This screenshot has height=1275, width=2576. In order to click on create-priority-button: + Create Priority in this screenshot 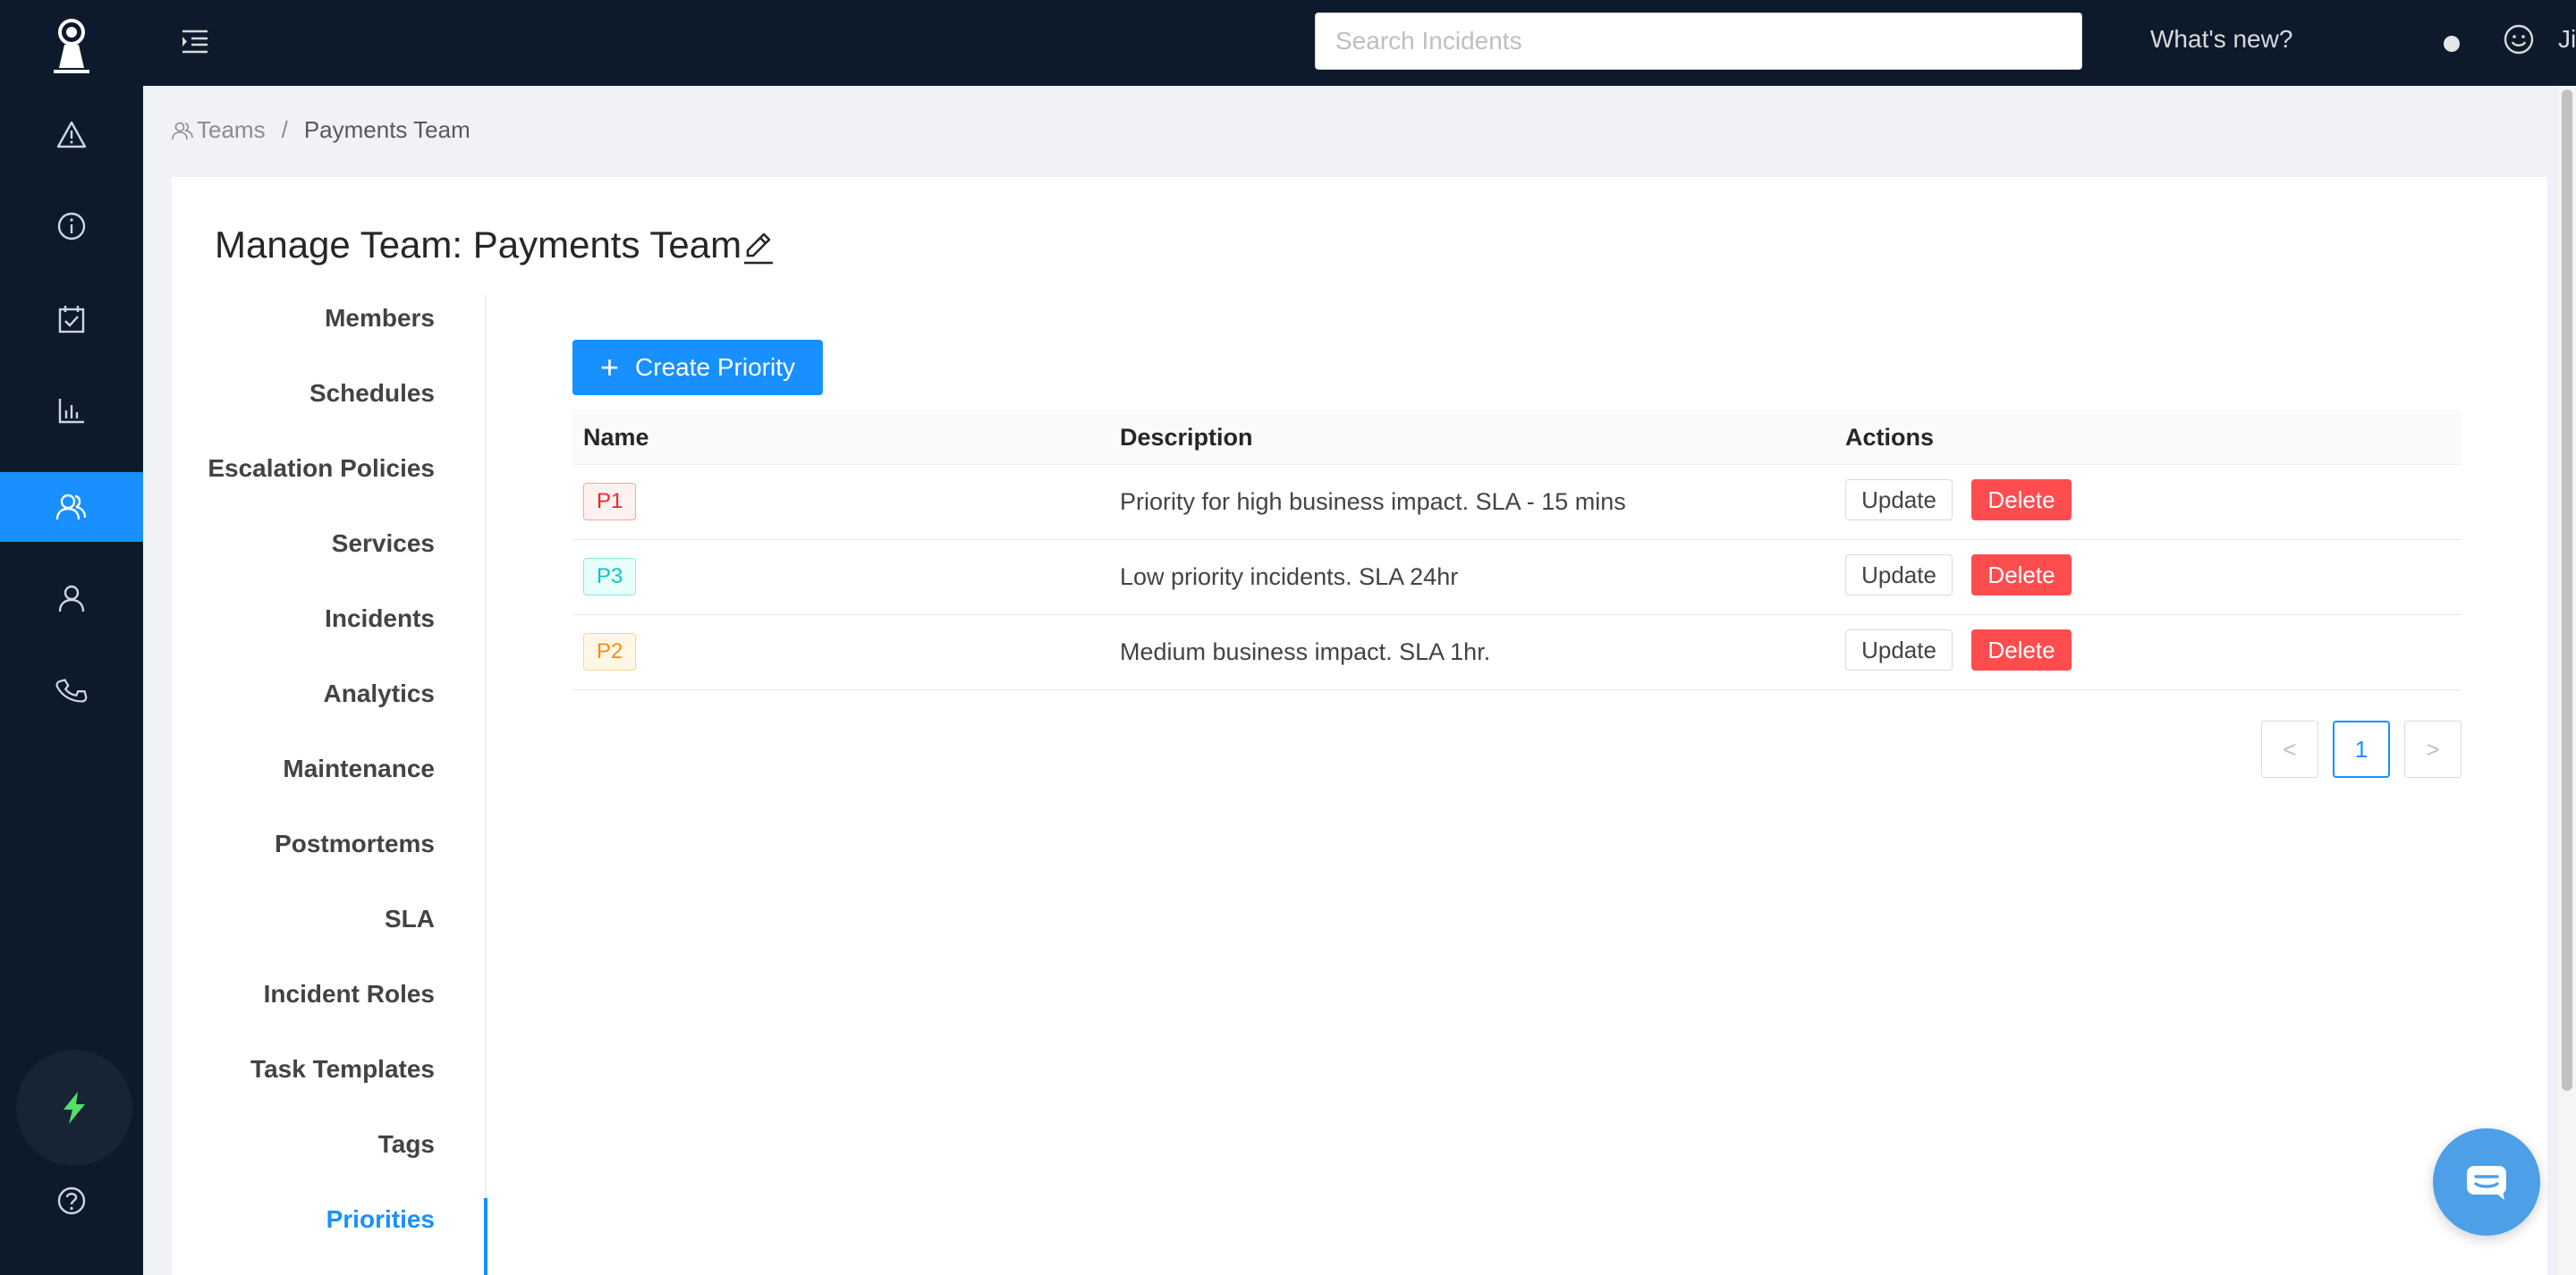, I will do `click(697, 367)`.